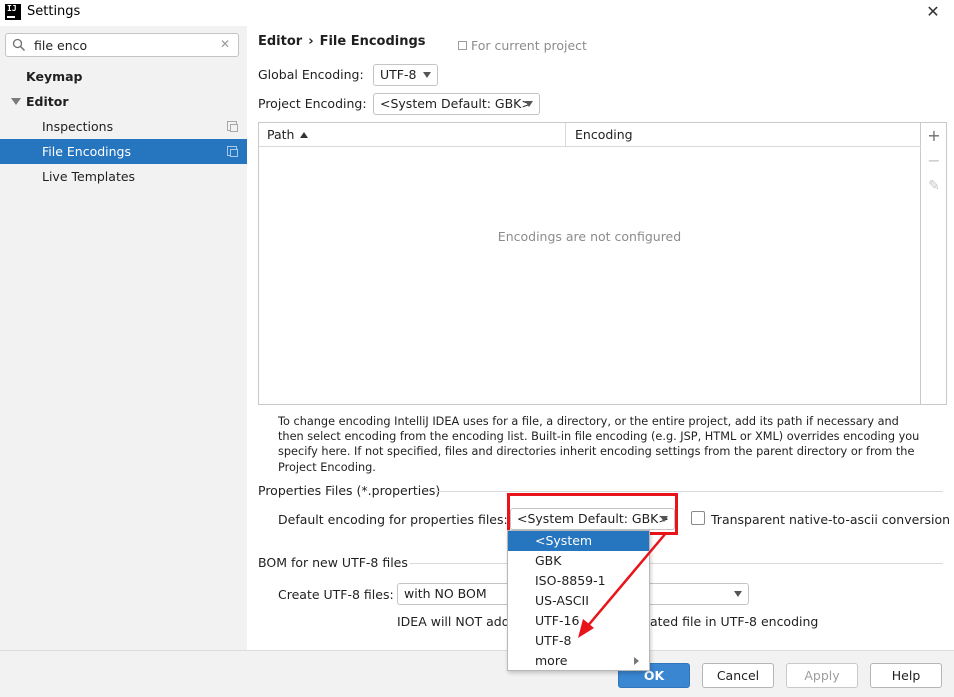  I want to click on sidebar-item-keymap: Keymap, so click(123, 76).